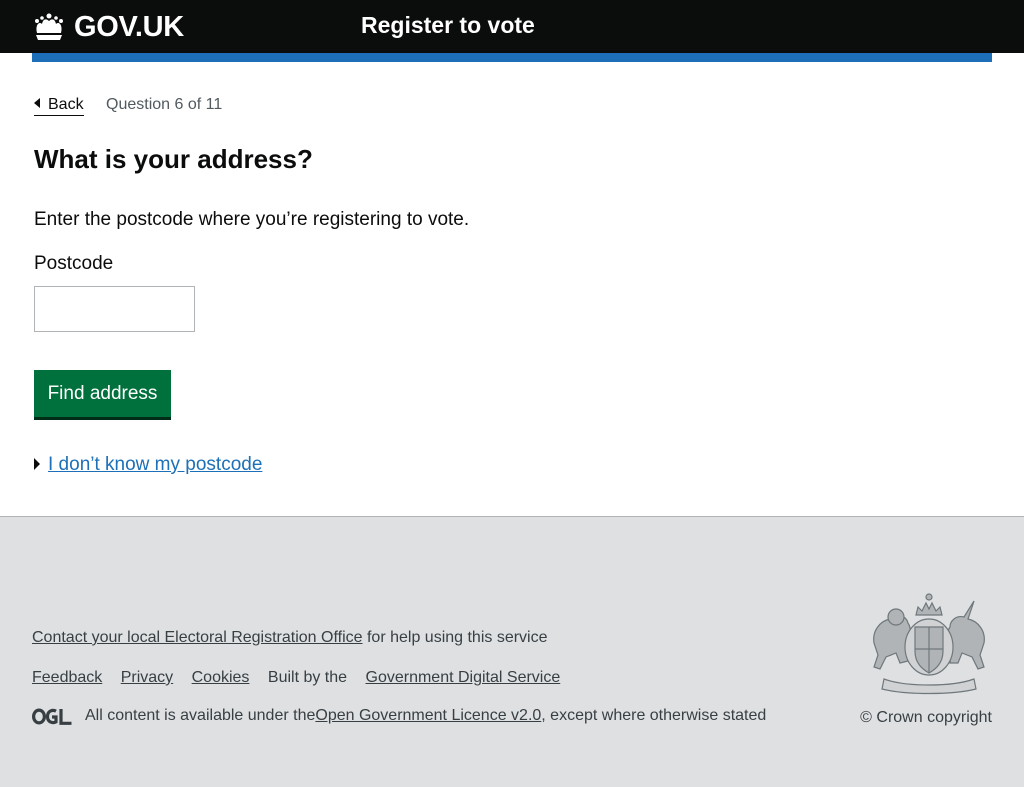 This screenshot has width=1024, height=787. I want to click on question-counter: Question 6 of 11, so click(164, 104).